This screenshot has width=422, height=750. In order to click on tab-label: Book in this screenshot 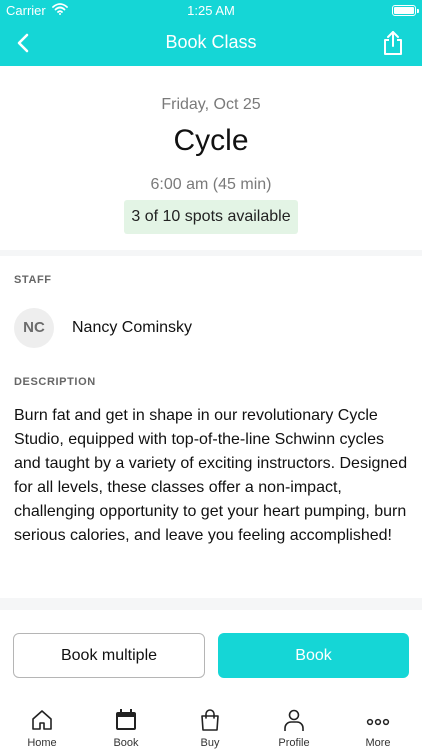, I will do `click(126, 743)`.